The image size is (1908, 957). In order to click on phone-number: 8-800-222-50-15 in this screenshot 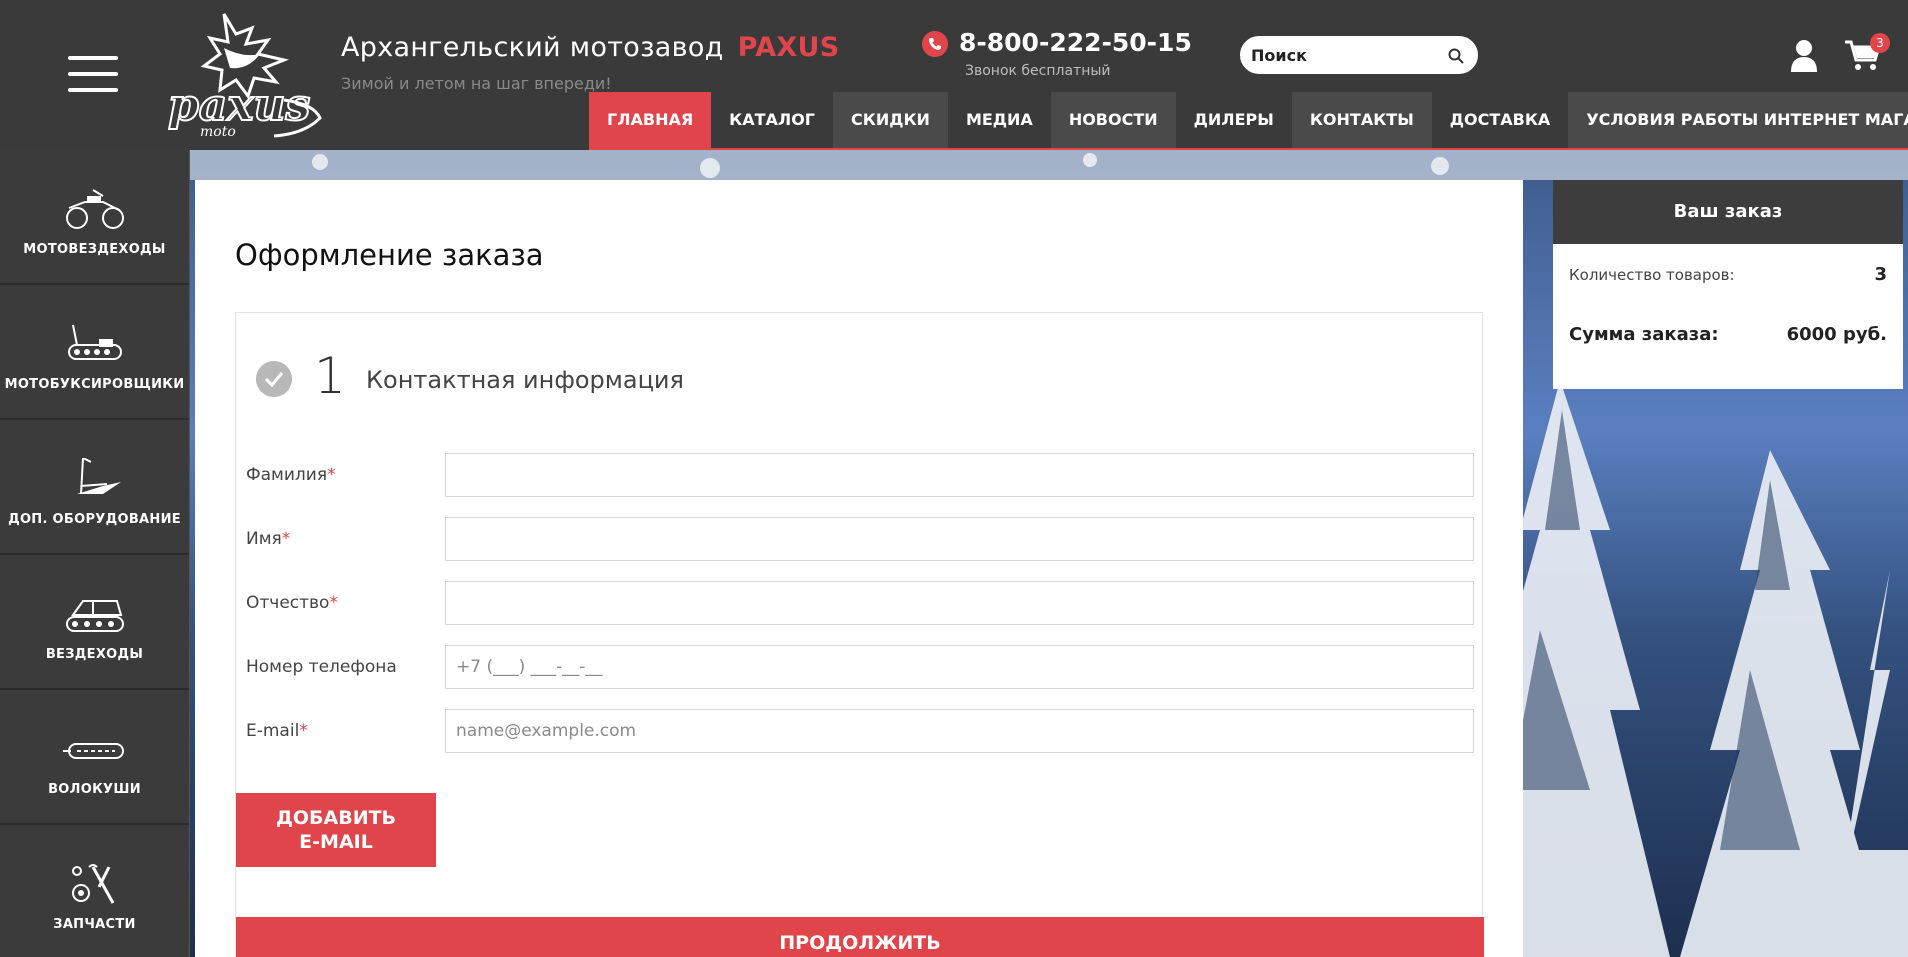, I will do `click(1075, 42)`.